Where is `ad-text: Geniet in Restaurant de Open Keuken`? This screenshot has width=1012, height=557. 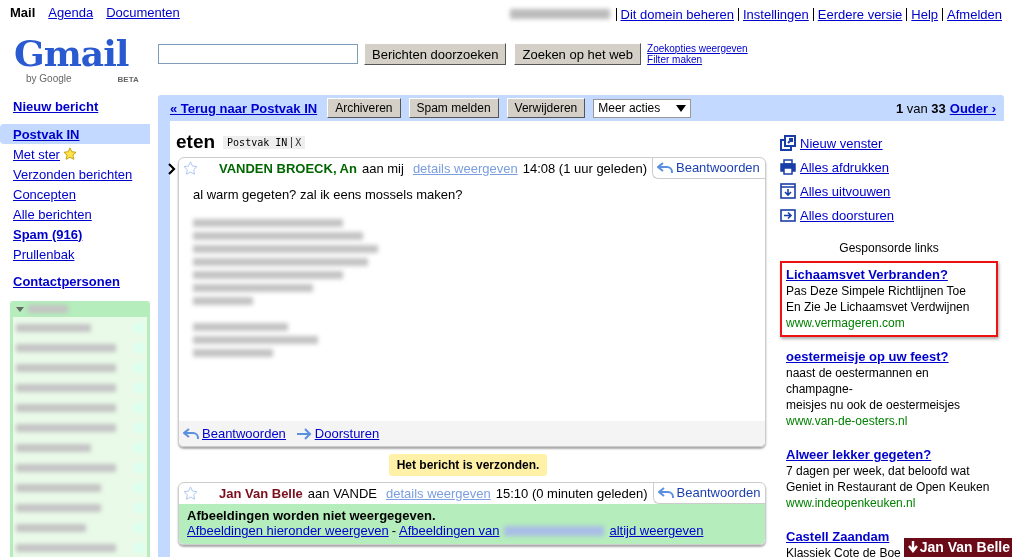 ad-text: Geniet in Restaurant de Open Keuken is located at coordinates (888, 487).